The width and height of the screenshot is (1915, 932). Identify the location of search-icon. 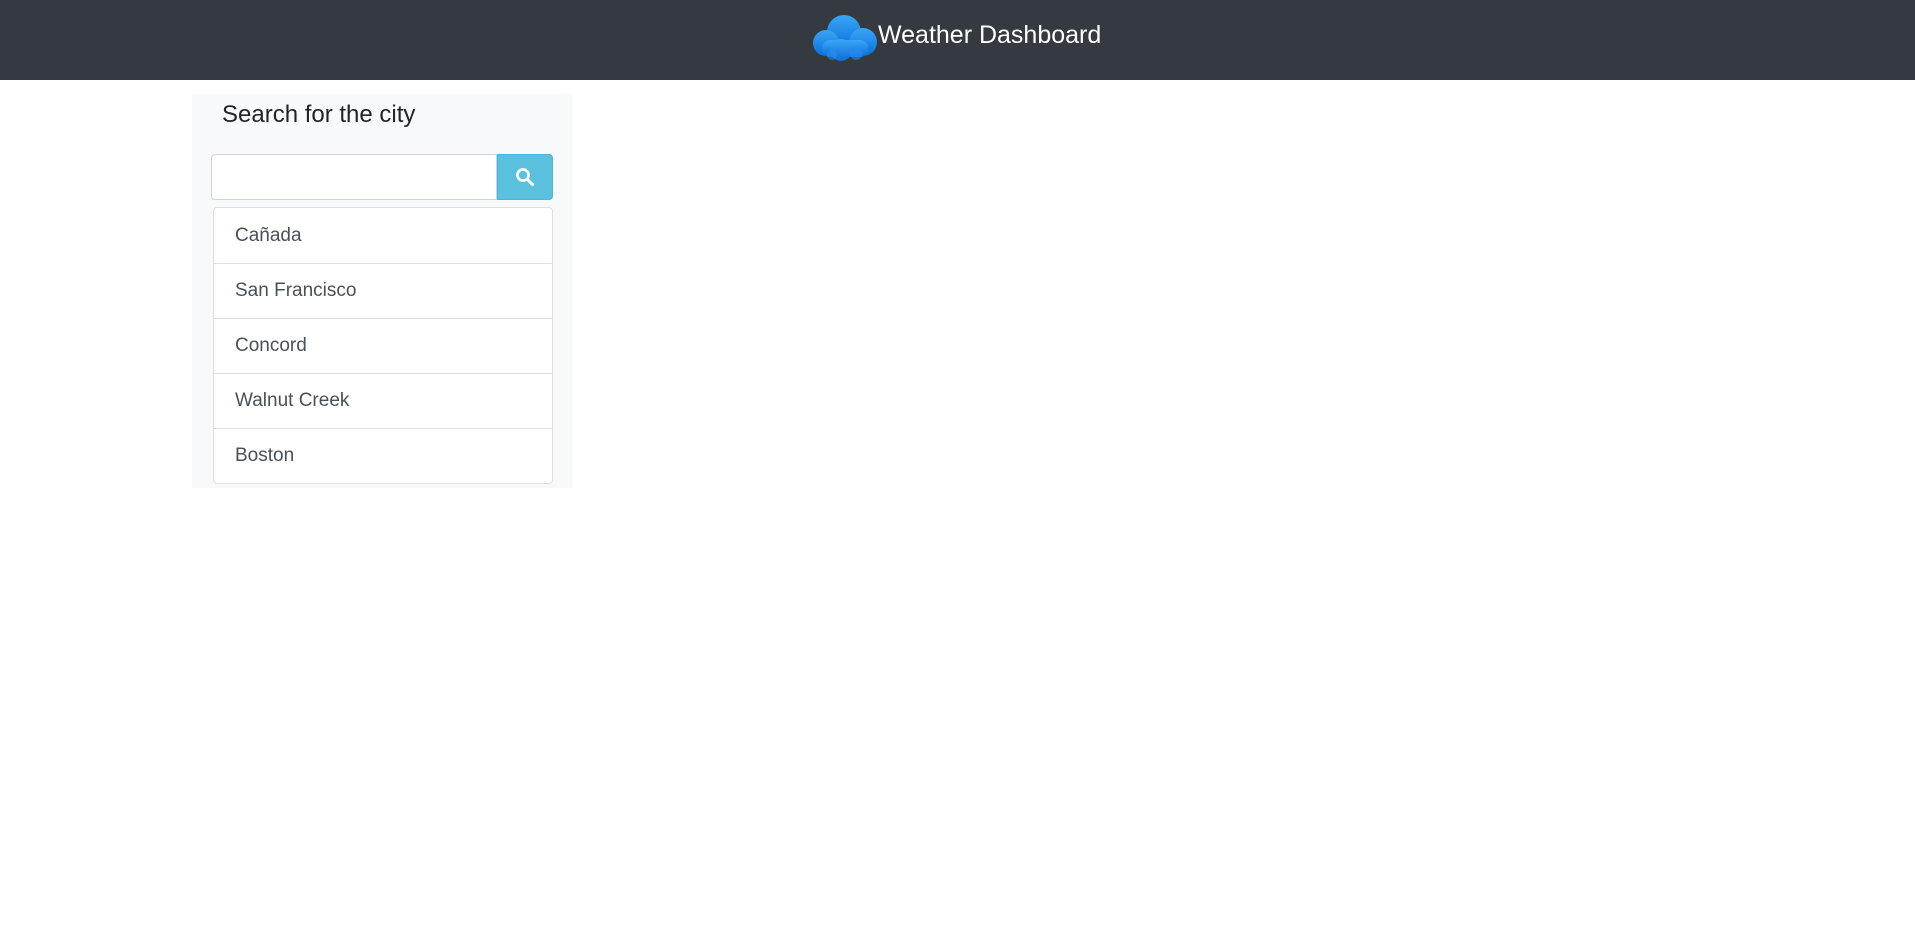
(525, 177).